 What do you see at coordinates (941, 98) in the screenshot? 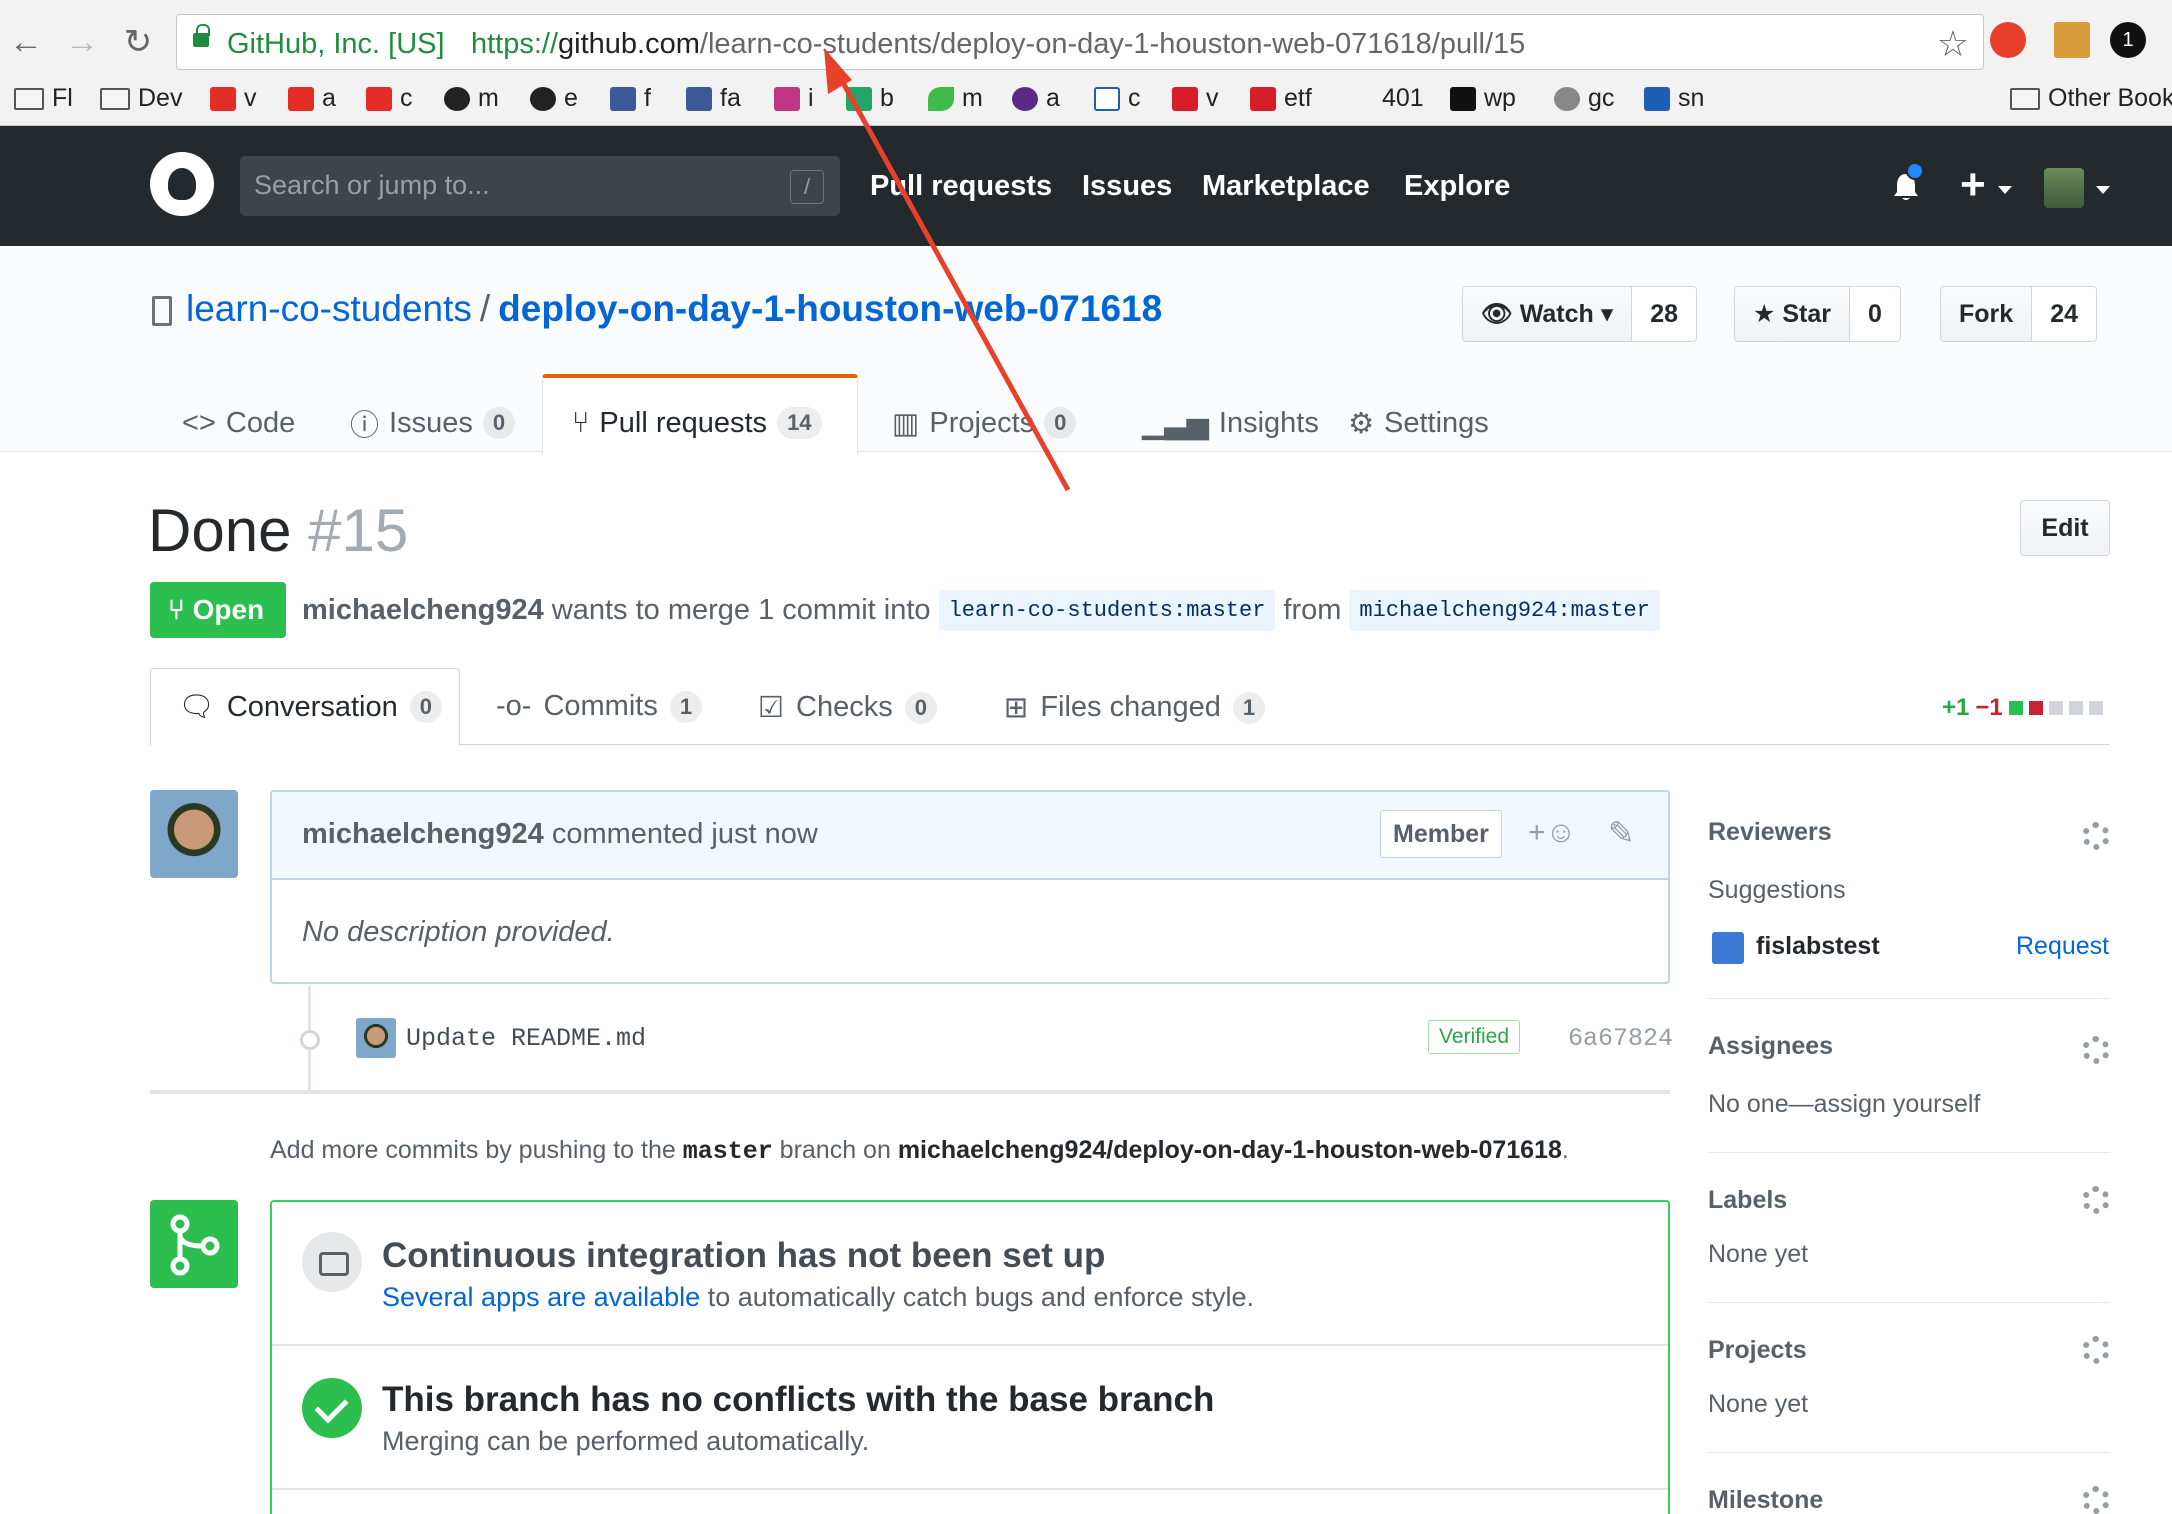
I see `leaf-icon` at bounding box center [941, 98].